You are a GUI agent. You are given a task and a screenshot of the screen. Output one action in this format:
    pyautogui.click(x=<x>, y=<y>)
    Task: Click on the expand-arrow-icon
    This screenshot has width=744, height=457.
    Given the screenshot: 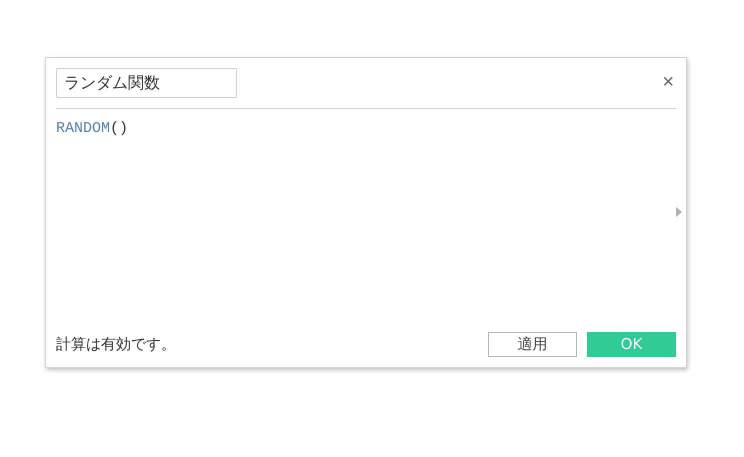 What is the action you would take?
    pyautogui.click(x=679, y=212)
    